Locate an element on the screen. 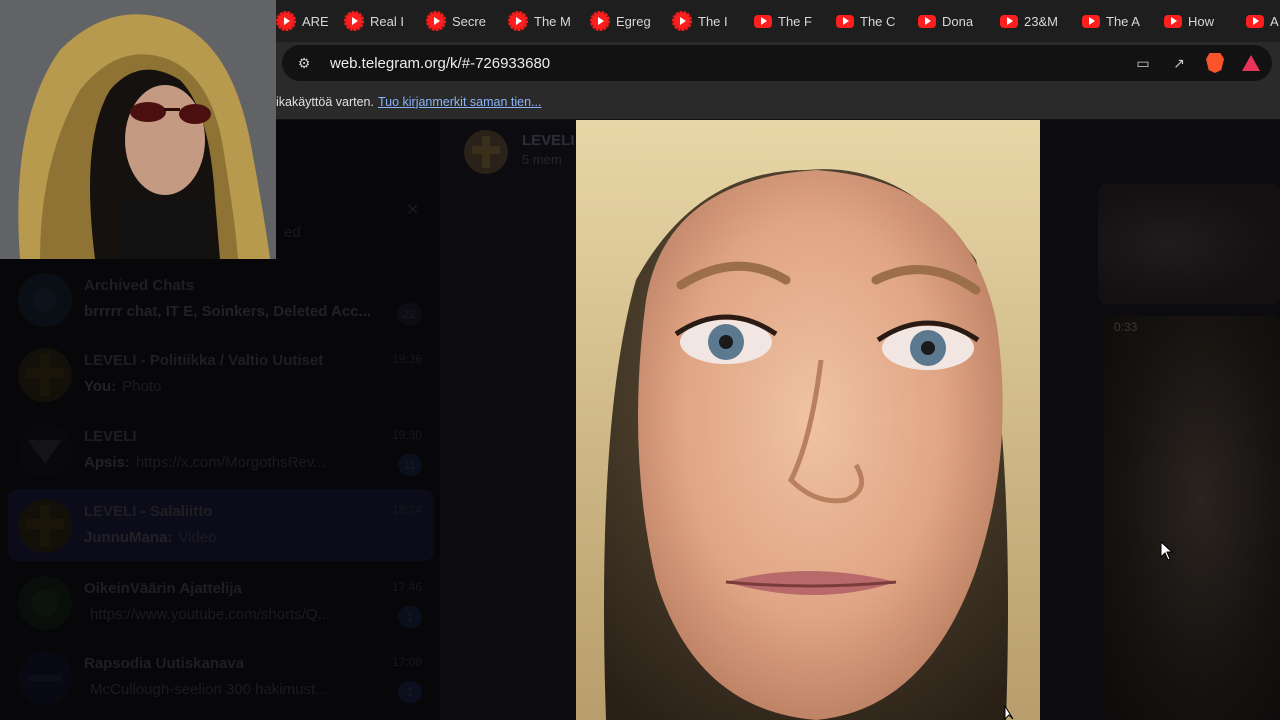  tab-label: The M is located at coordinates (552, 21).